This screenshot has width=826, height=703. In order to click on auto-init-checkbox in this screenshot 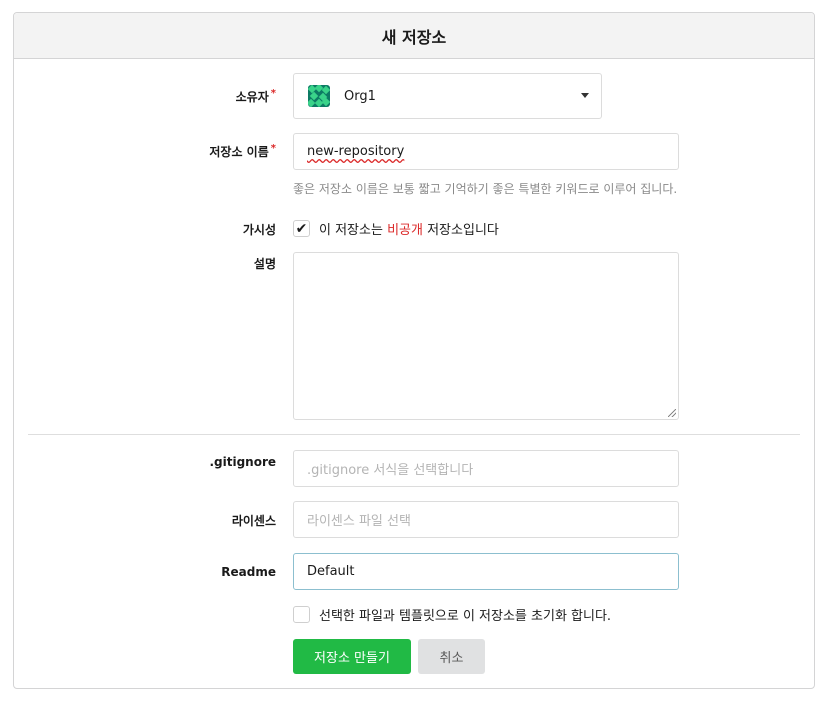, I will do `click(301, 614)`.